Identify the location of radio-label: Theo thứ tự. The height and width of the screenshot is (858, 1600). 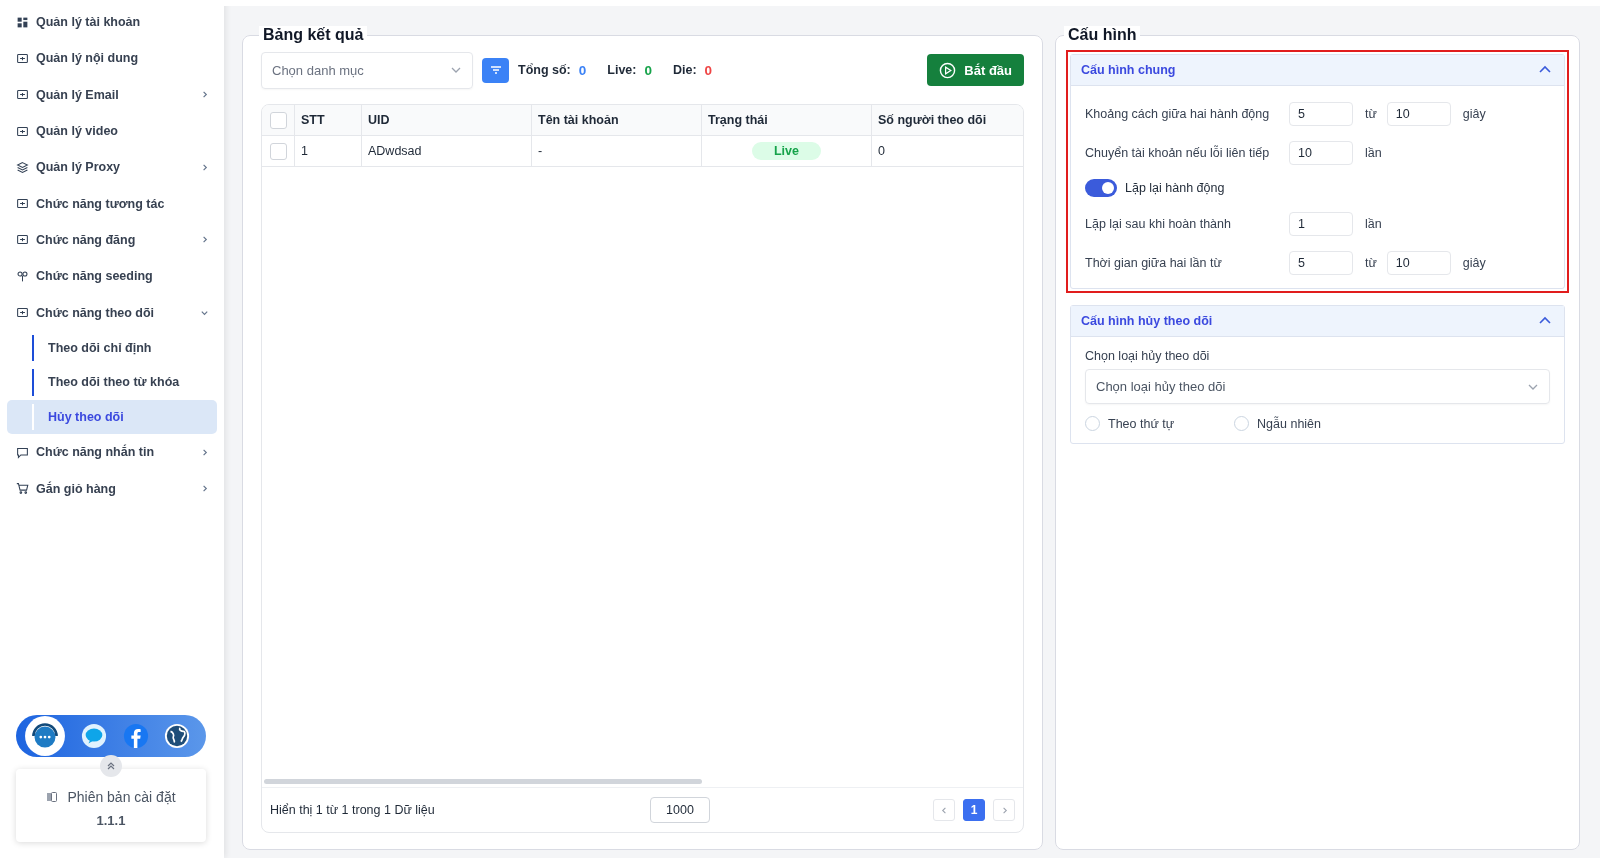
(1141, 423).